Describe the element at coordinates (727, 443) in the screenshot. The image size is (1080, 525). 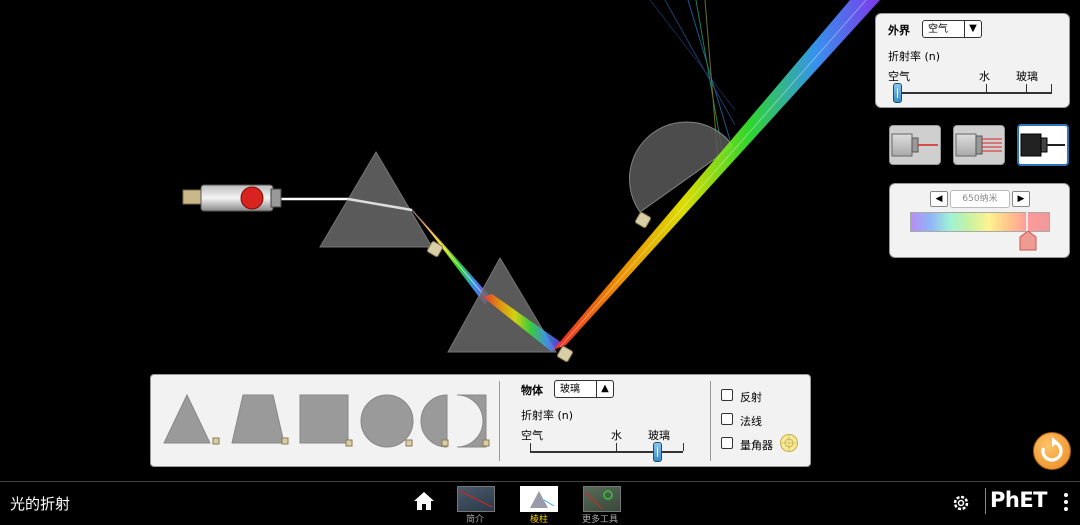
I see `protractor-checkbox` at that location.